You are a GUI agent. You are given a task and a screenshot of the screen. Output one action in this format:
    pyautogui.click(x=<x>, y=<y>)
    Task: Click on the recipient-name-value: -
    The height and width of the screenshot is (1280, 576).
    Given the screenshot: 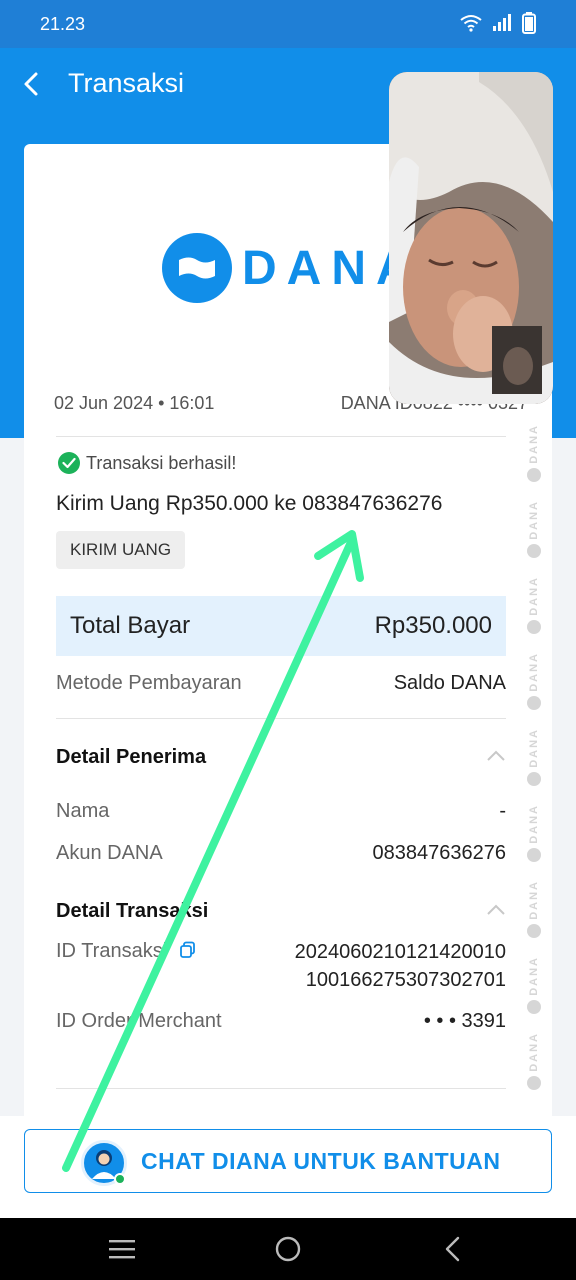 What is the action you would take?
    pyautogui.click(x=502, y=811)
    